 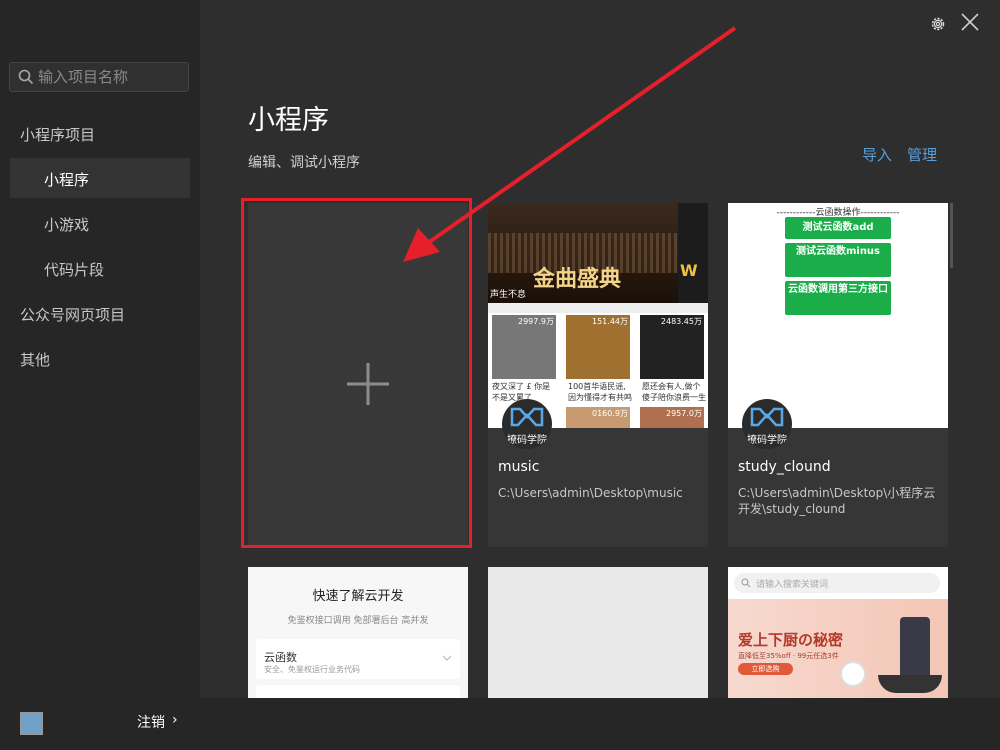 I want to click on chevron-right-icon: ›, so click(x=175, y=720).